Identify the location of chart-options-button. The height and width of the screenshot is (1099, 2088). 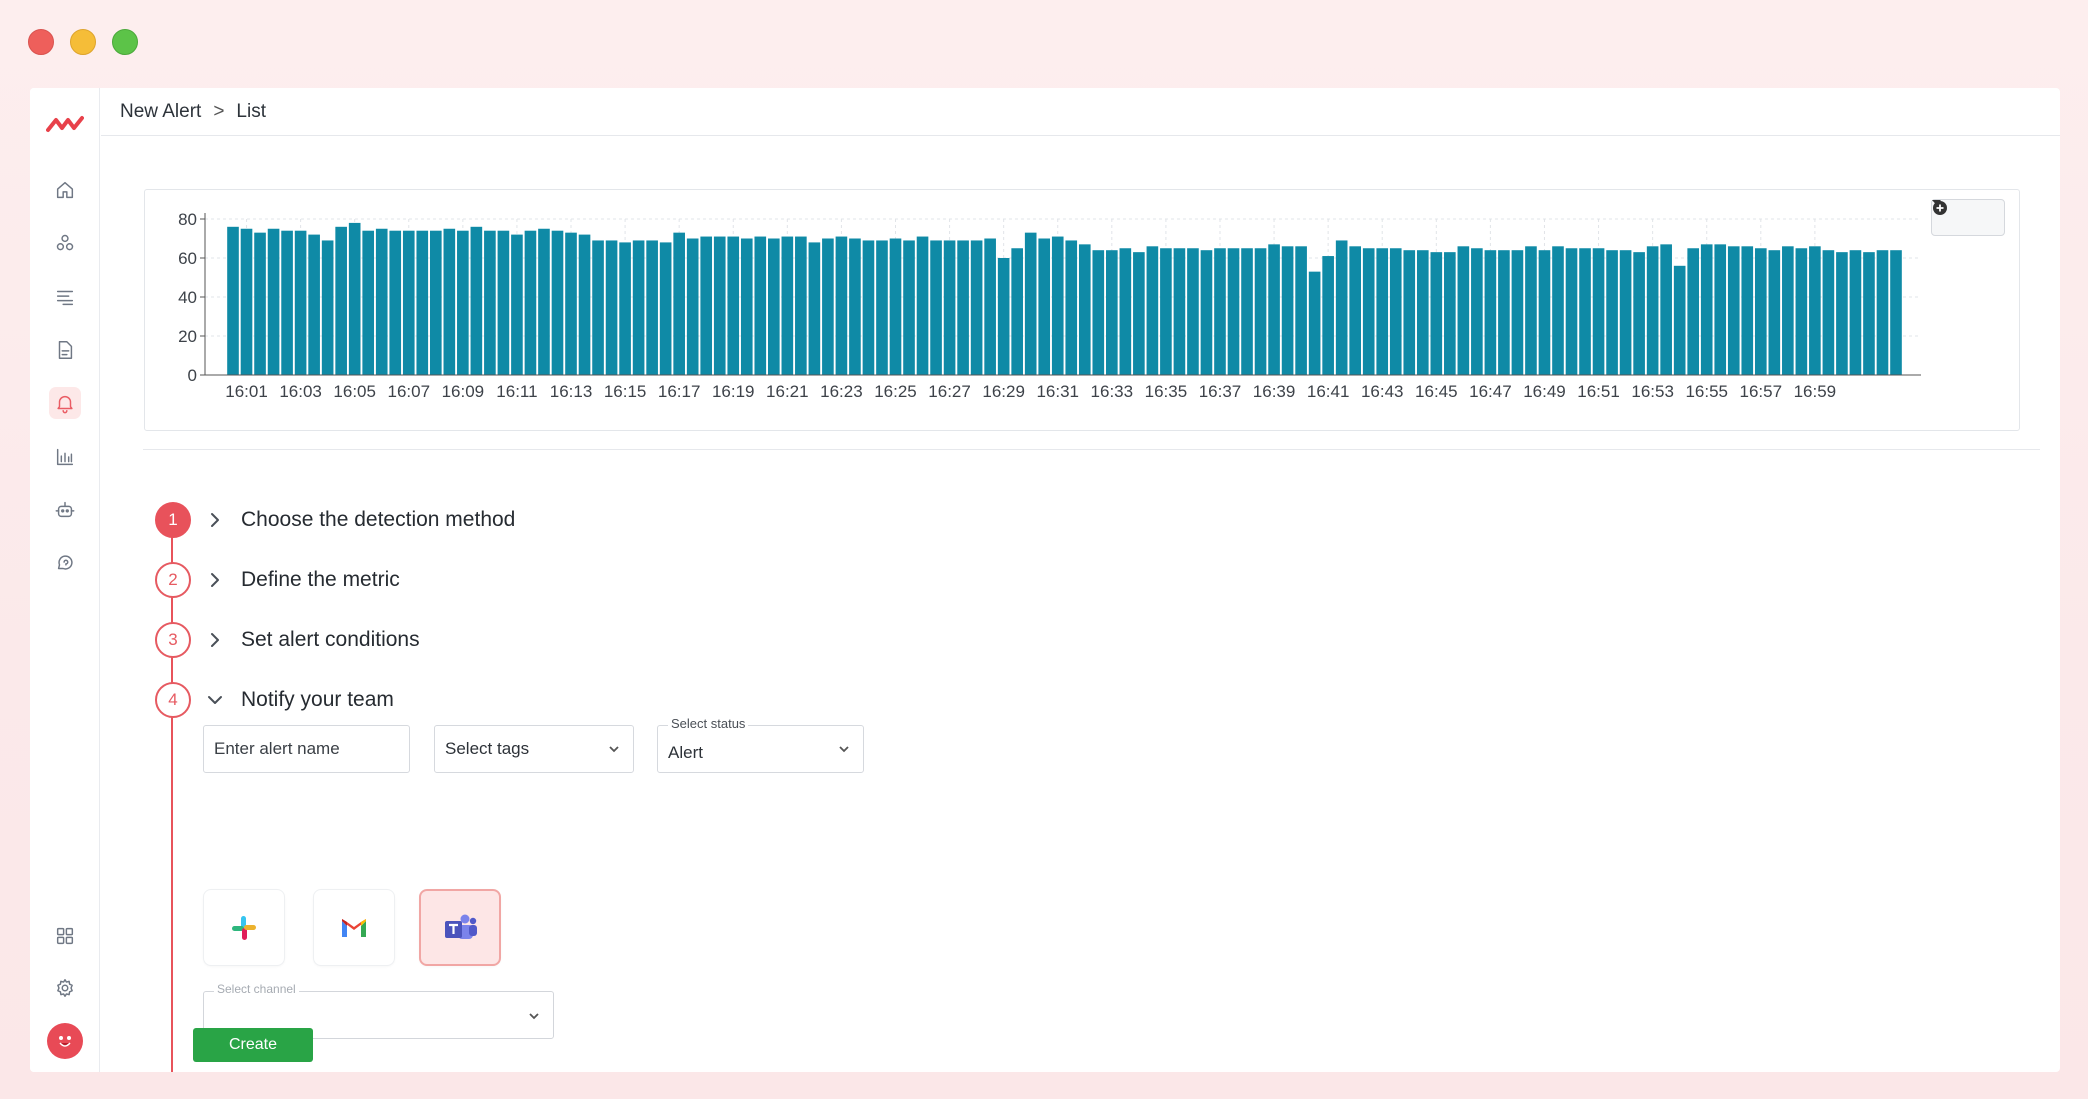
(1968, 217).